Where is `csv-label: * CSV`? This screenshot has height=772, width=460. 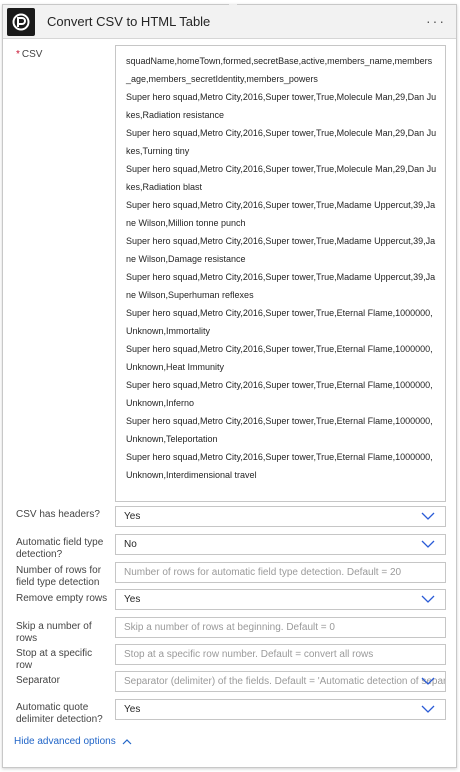
csv-label: * CSV is located at coordinates (63, 55).